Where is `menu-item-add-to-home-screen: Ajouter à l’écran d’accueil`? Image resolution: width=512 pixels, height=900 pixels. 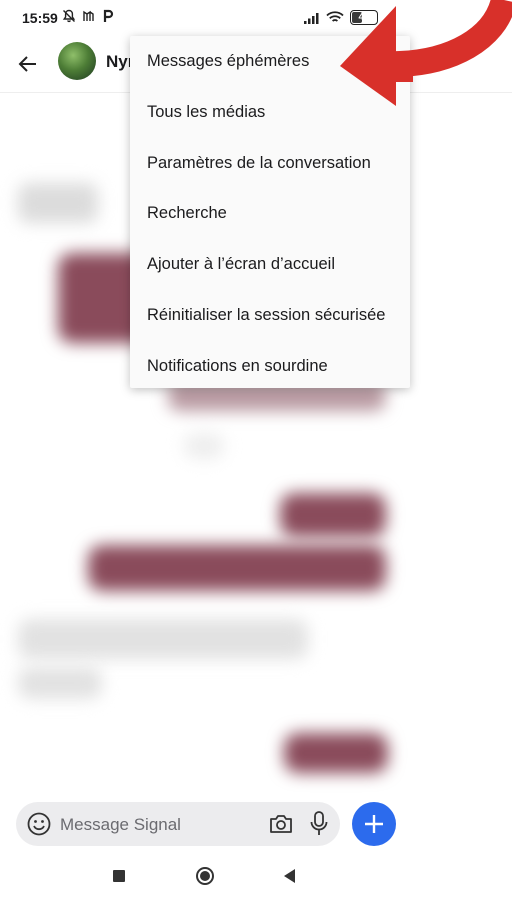 menu-item-add-to-home-screen: Ajouter à l’écran d’accueil is located at coordinates (270, 264).